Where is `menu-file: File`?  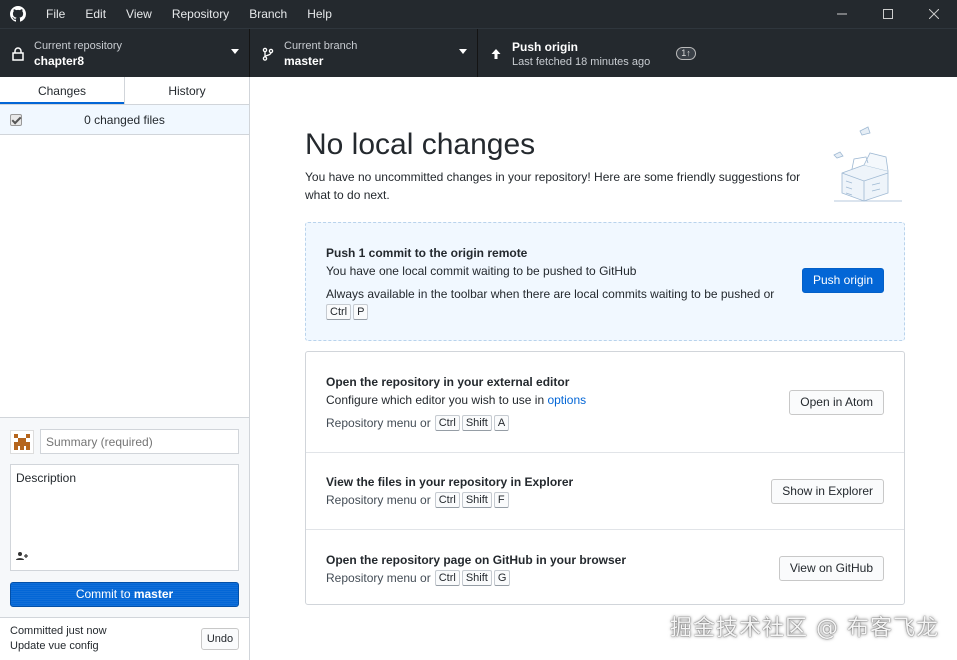 menu-file: File is located at coordinates (55, 14).